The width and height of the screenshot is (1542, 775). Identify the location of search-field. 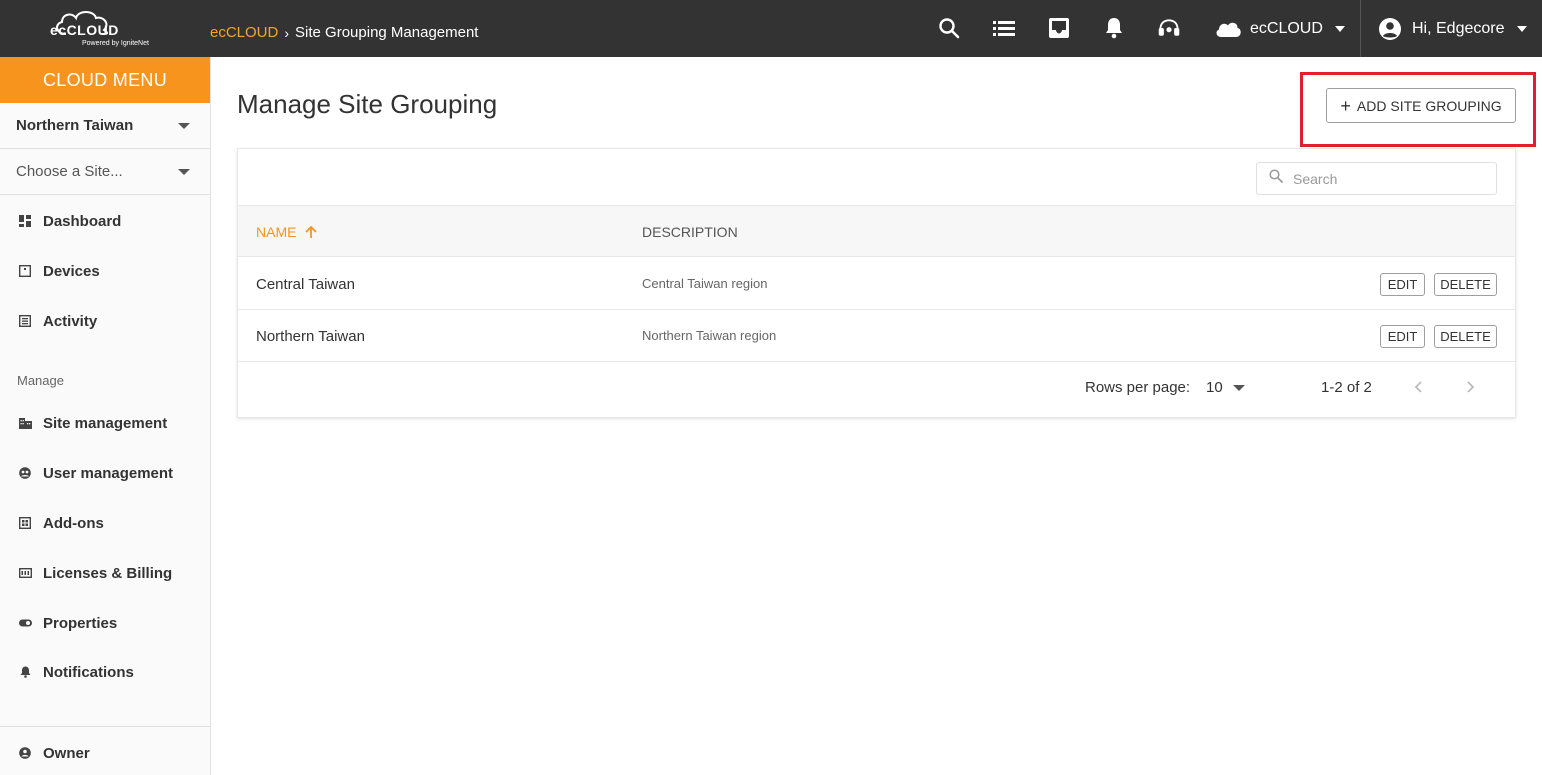
(1376, 178).